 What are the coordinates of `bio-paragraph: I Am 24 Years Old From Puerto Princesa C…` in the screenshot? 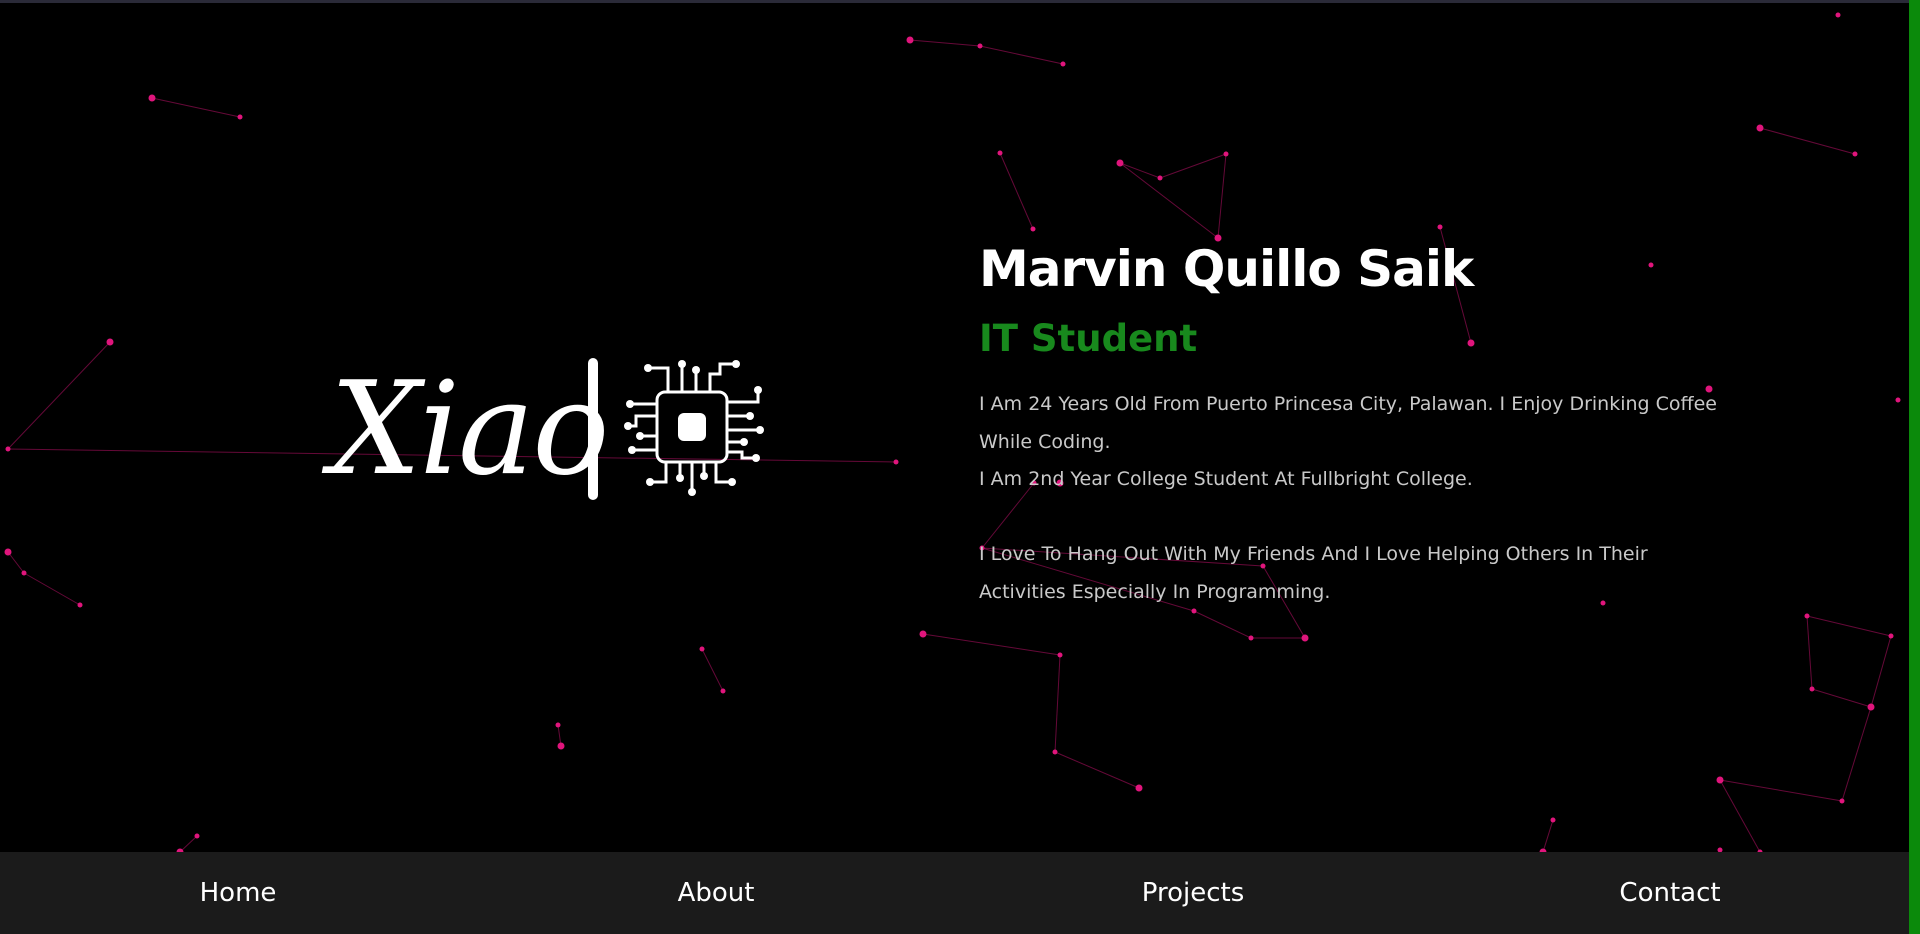 It's located at (1348, 423).